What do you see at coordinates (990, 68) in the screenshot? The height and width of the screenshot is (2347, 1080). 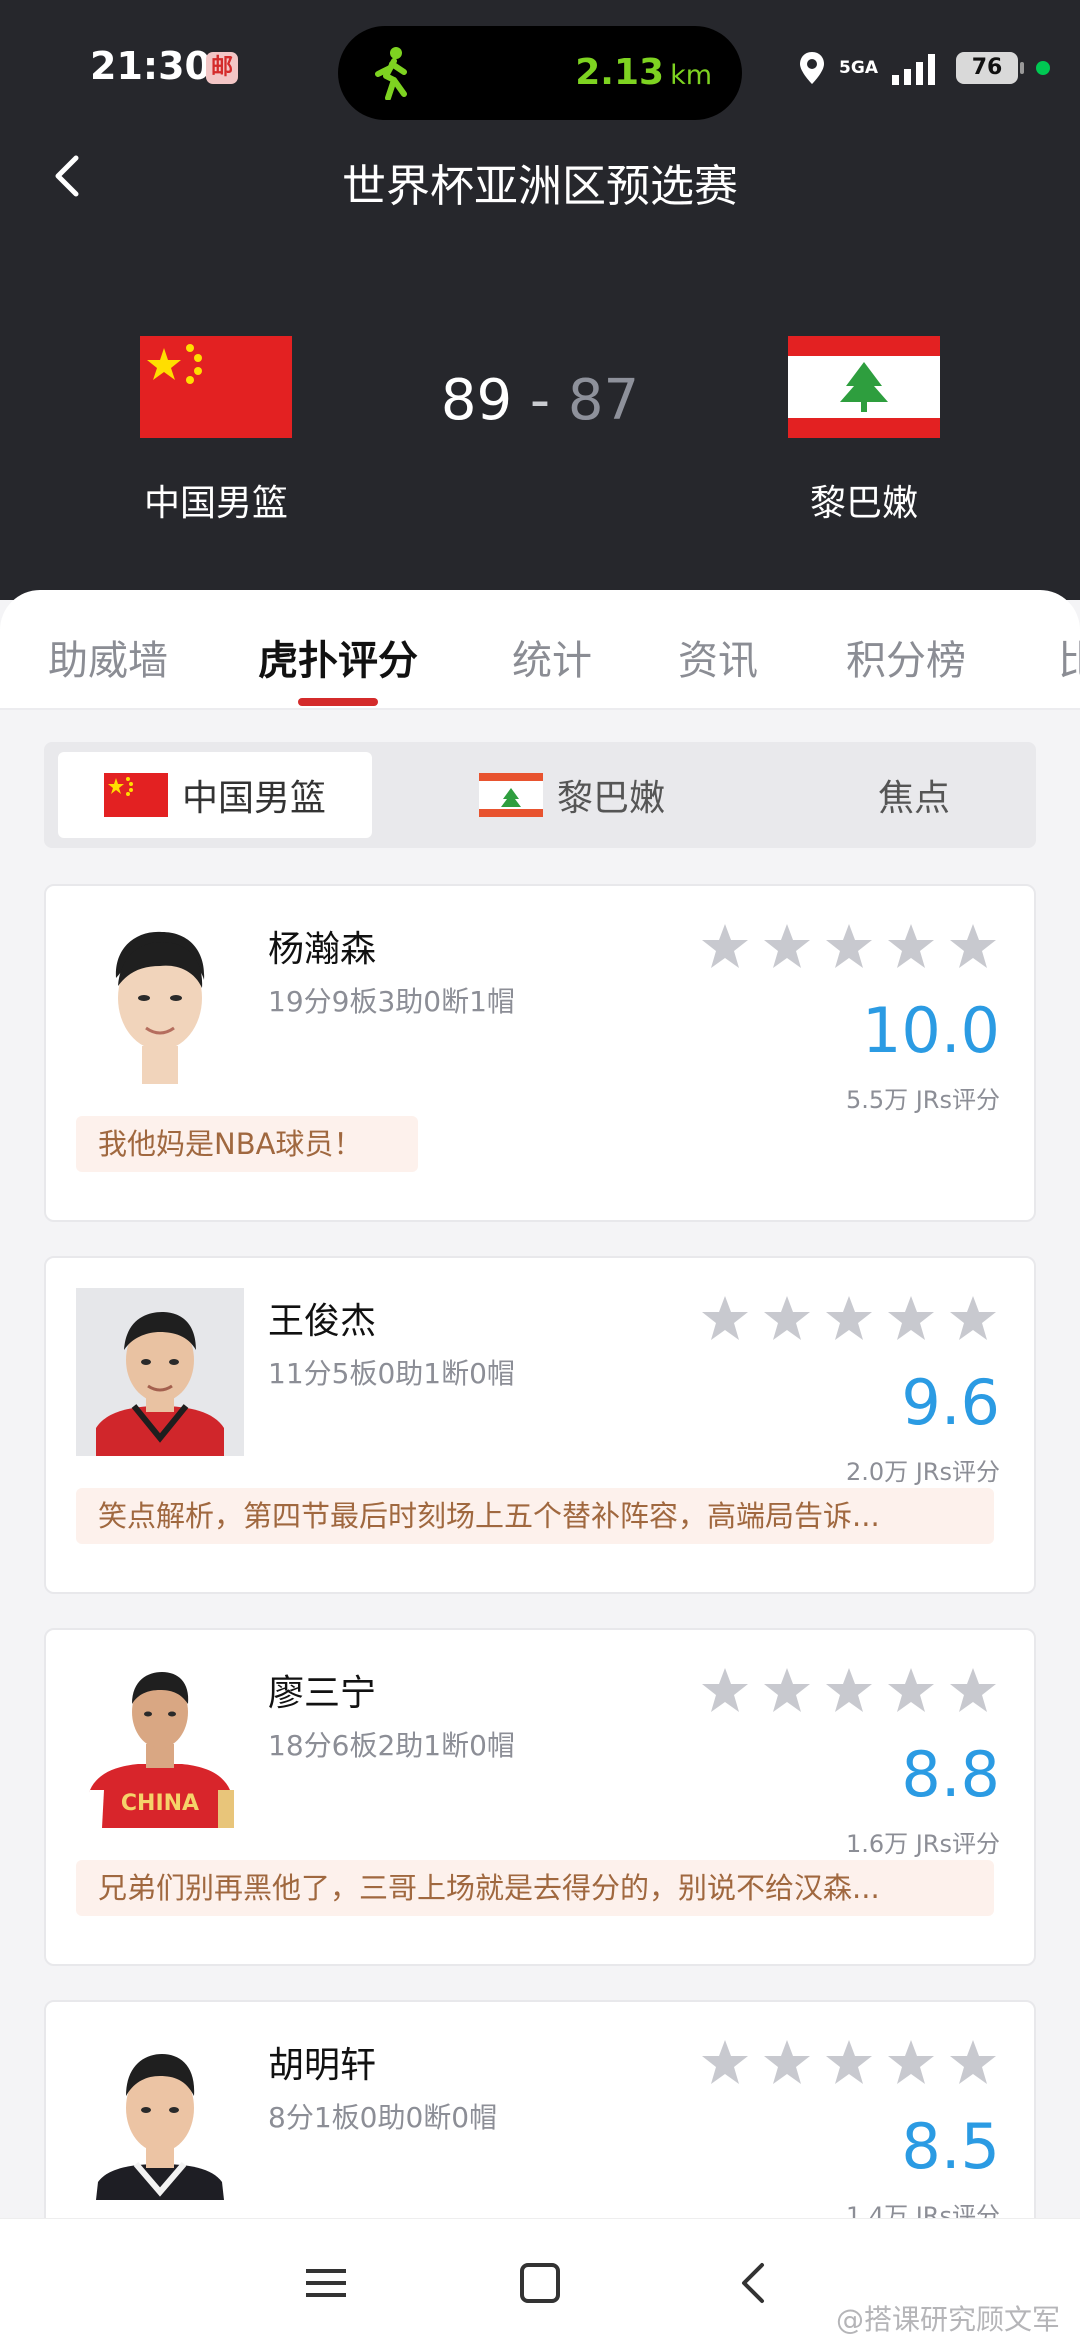 I see `battery-icon: 76` at bounding box center [990, 68].